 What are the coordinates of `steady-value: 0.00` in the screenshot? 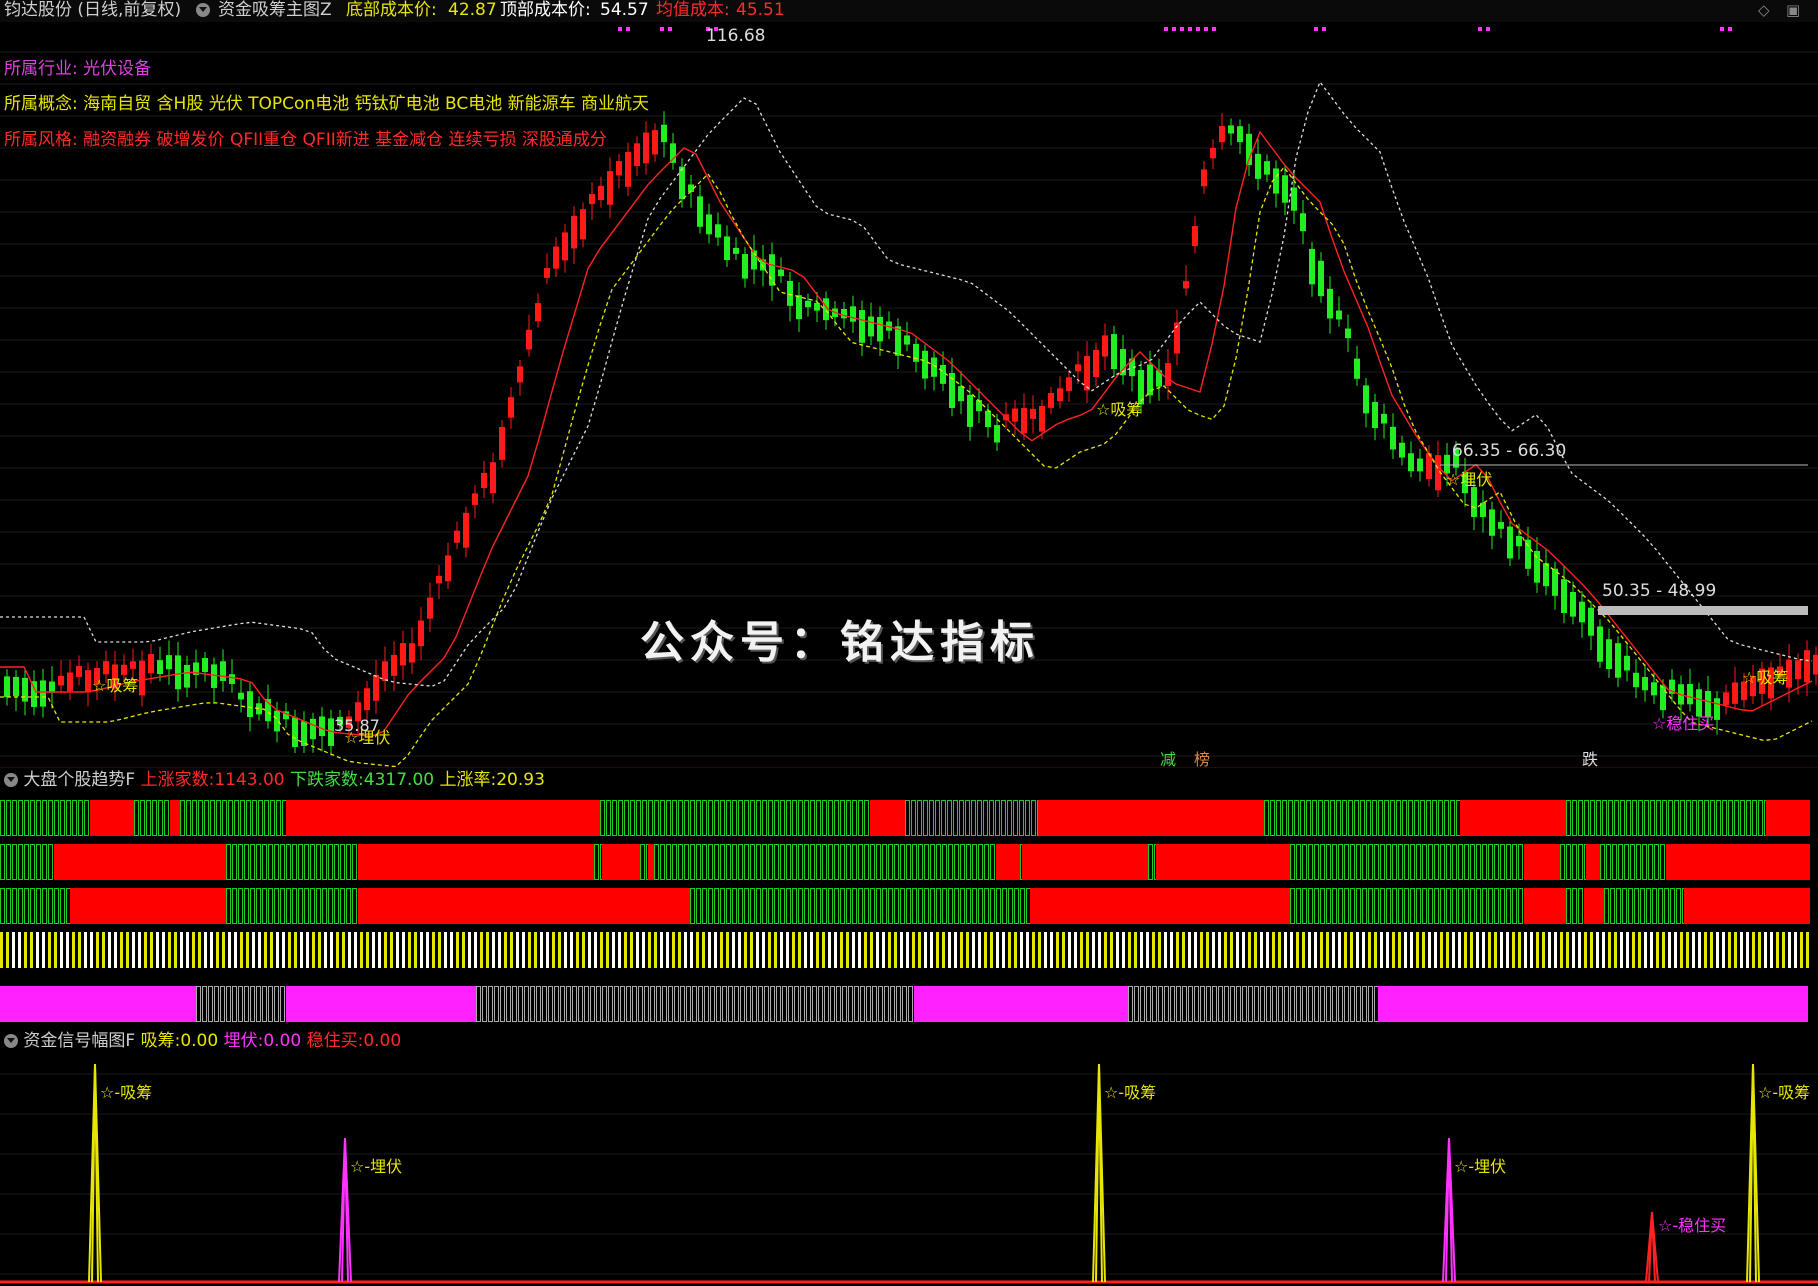 It's located at (382, 1041).